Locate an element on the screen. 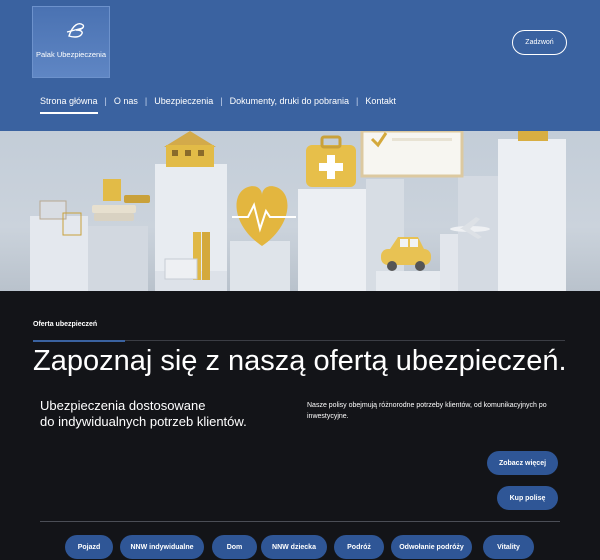 The height and width of the screenshot is (560, 600). nav-item-documents: Dokumenty, druki do pobrania is located at coordinates (289, 101).